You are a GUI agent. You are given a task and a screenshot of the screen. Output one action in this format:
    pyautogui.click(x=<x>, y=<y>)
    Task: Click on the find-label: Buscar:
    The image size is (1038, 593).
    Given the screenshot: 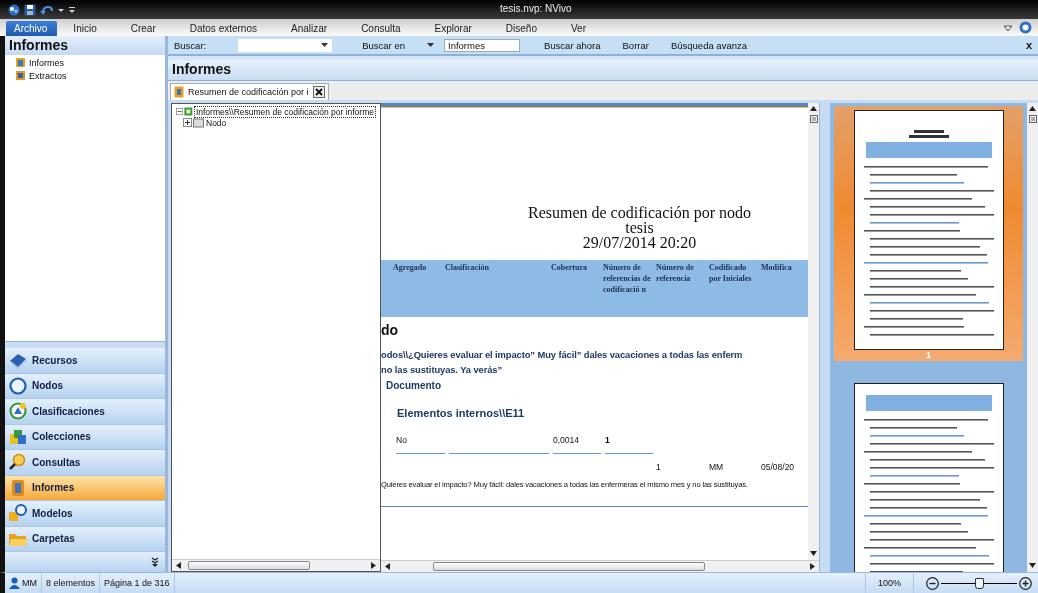 What is the action you would take?
    pyautogui.click(x=190, y=45)
    